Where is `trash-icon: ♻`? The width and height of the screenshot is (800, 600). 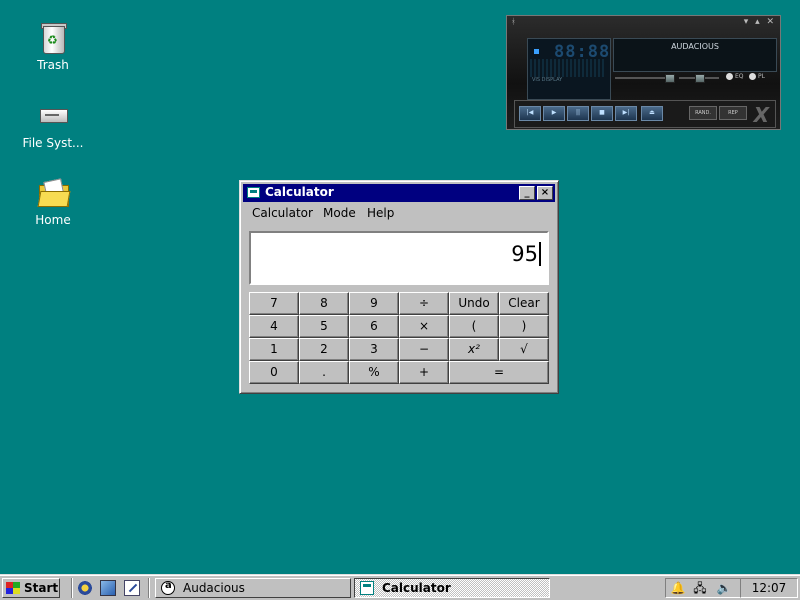 trash-icon: ♻ is located at coordinates (53, 38).